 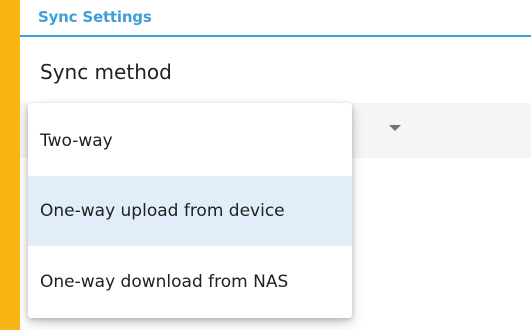 I want to click on sync-method-label: Sync method, so click(x=106, y=72).